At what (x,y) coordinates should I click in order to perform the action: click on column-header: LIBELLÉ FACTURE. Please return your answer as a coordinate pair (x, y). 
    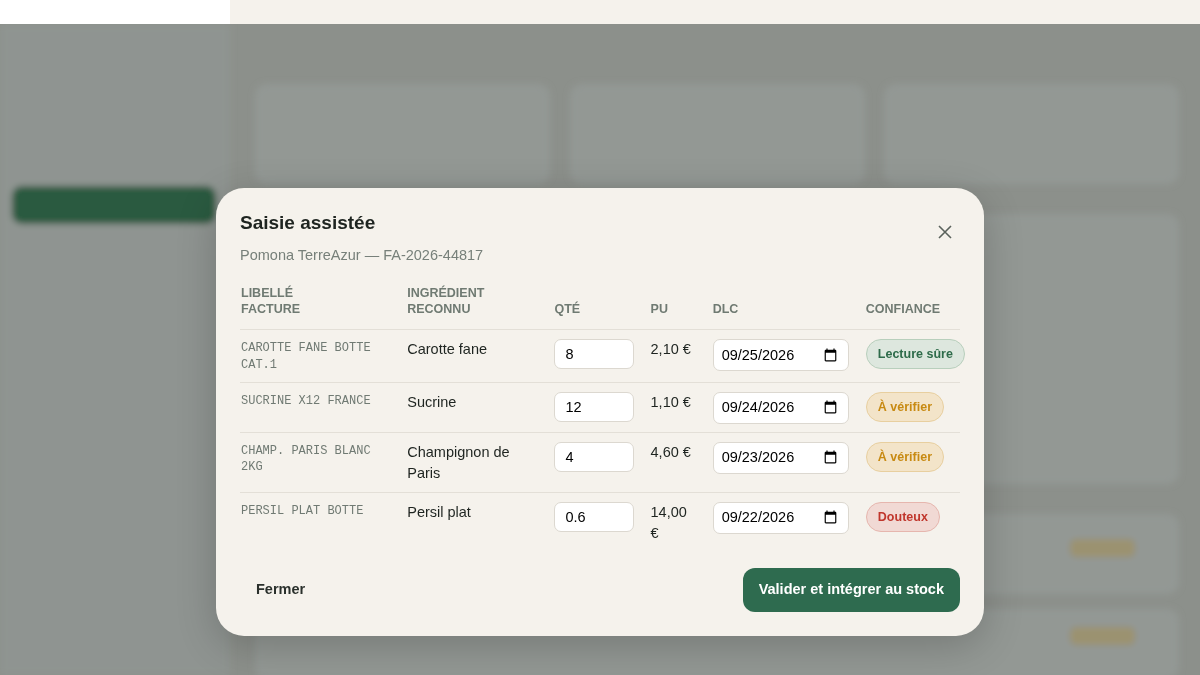
    Looking at the image, I should click on (271, 301).